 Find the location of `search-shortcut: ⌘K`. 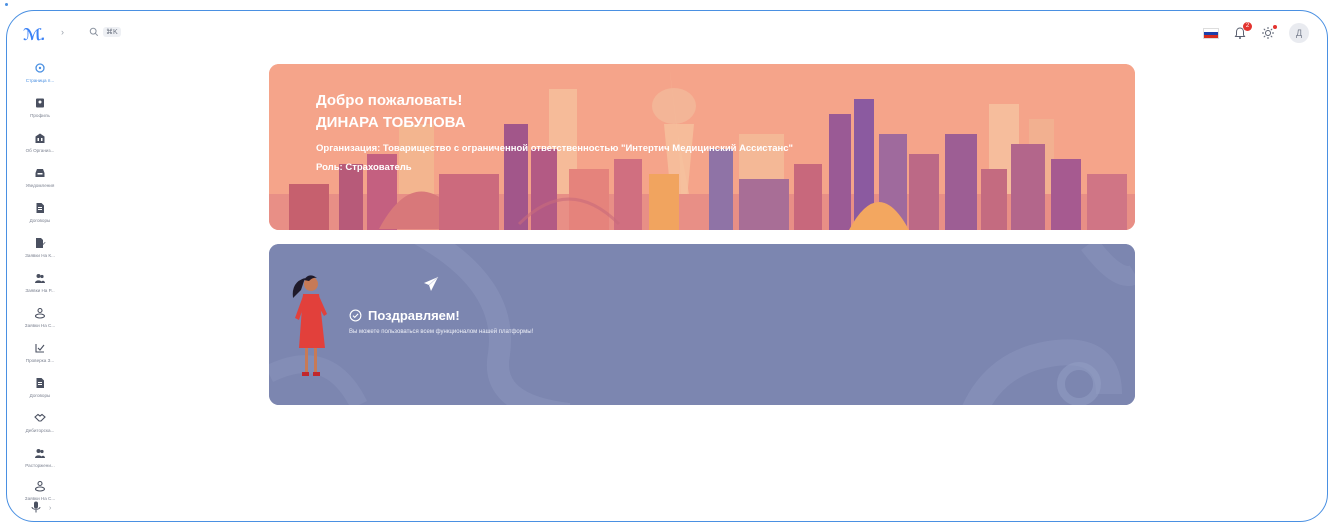

search-shortcut: ⌘K is located at coordinates (112, 32).